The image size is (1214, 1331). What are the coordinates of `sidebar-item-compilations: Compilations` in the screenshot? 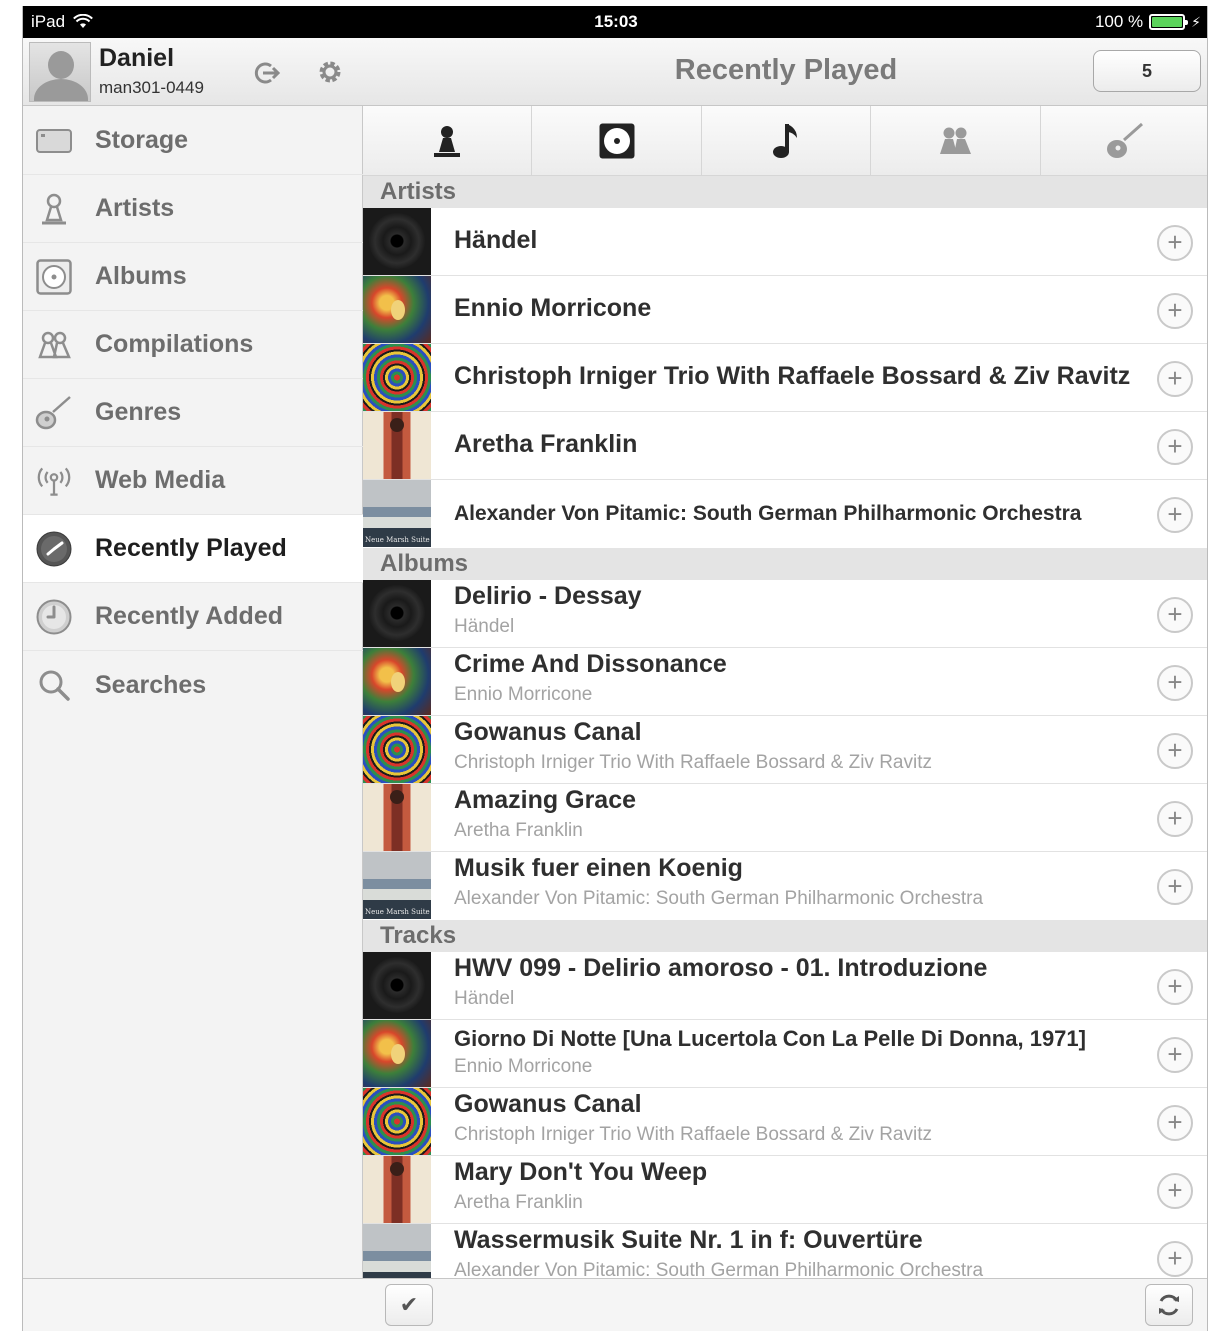 It's located at (193, 345).